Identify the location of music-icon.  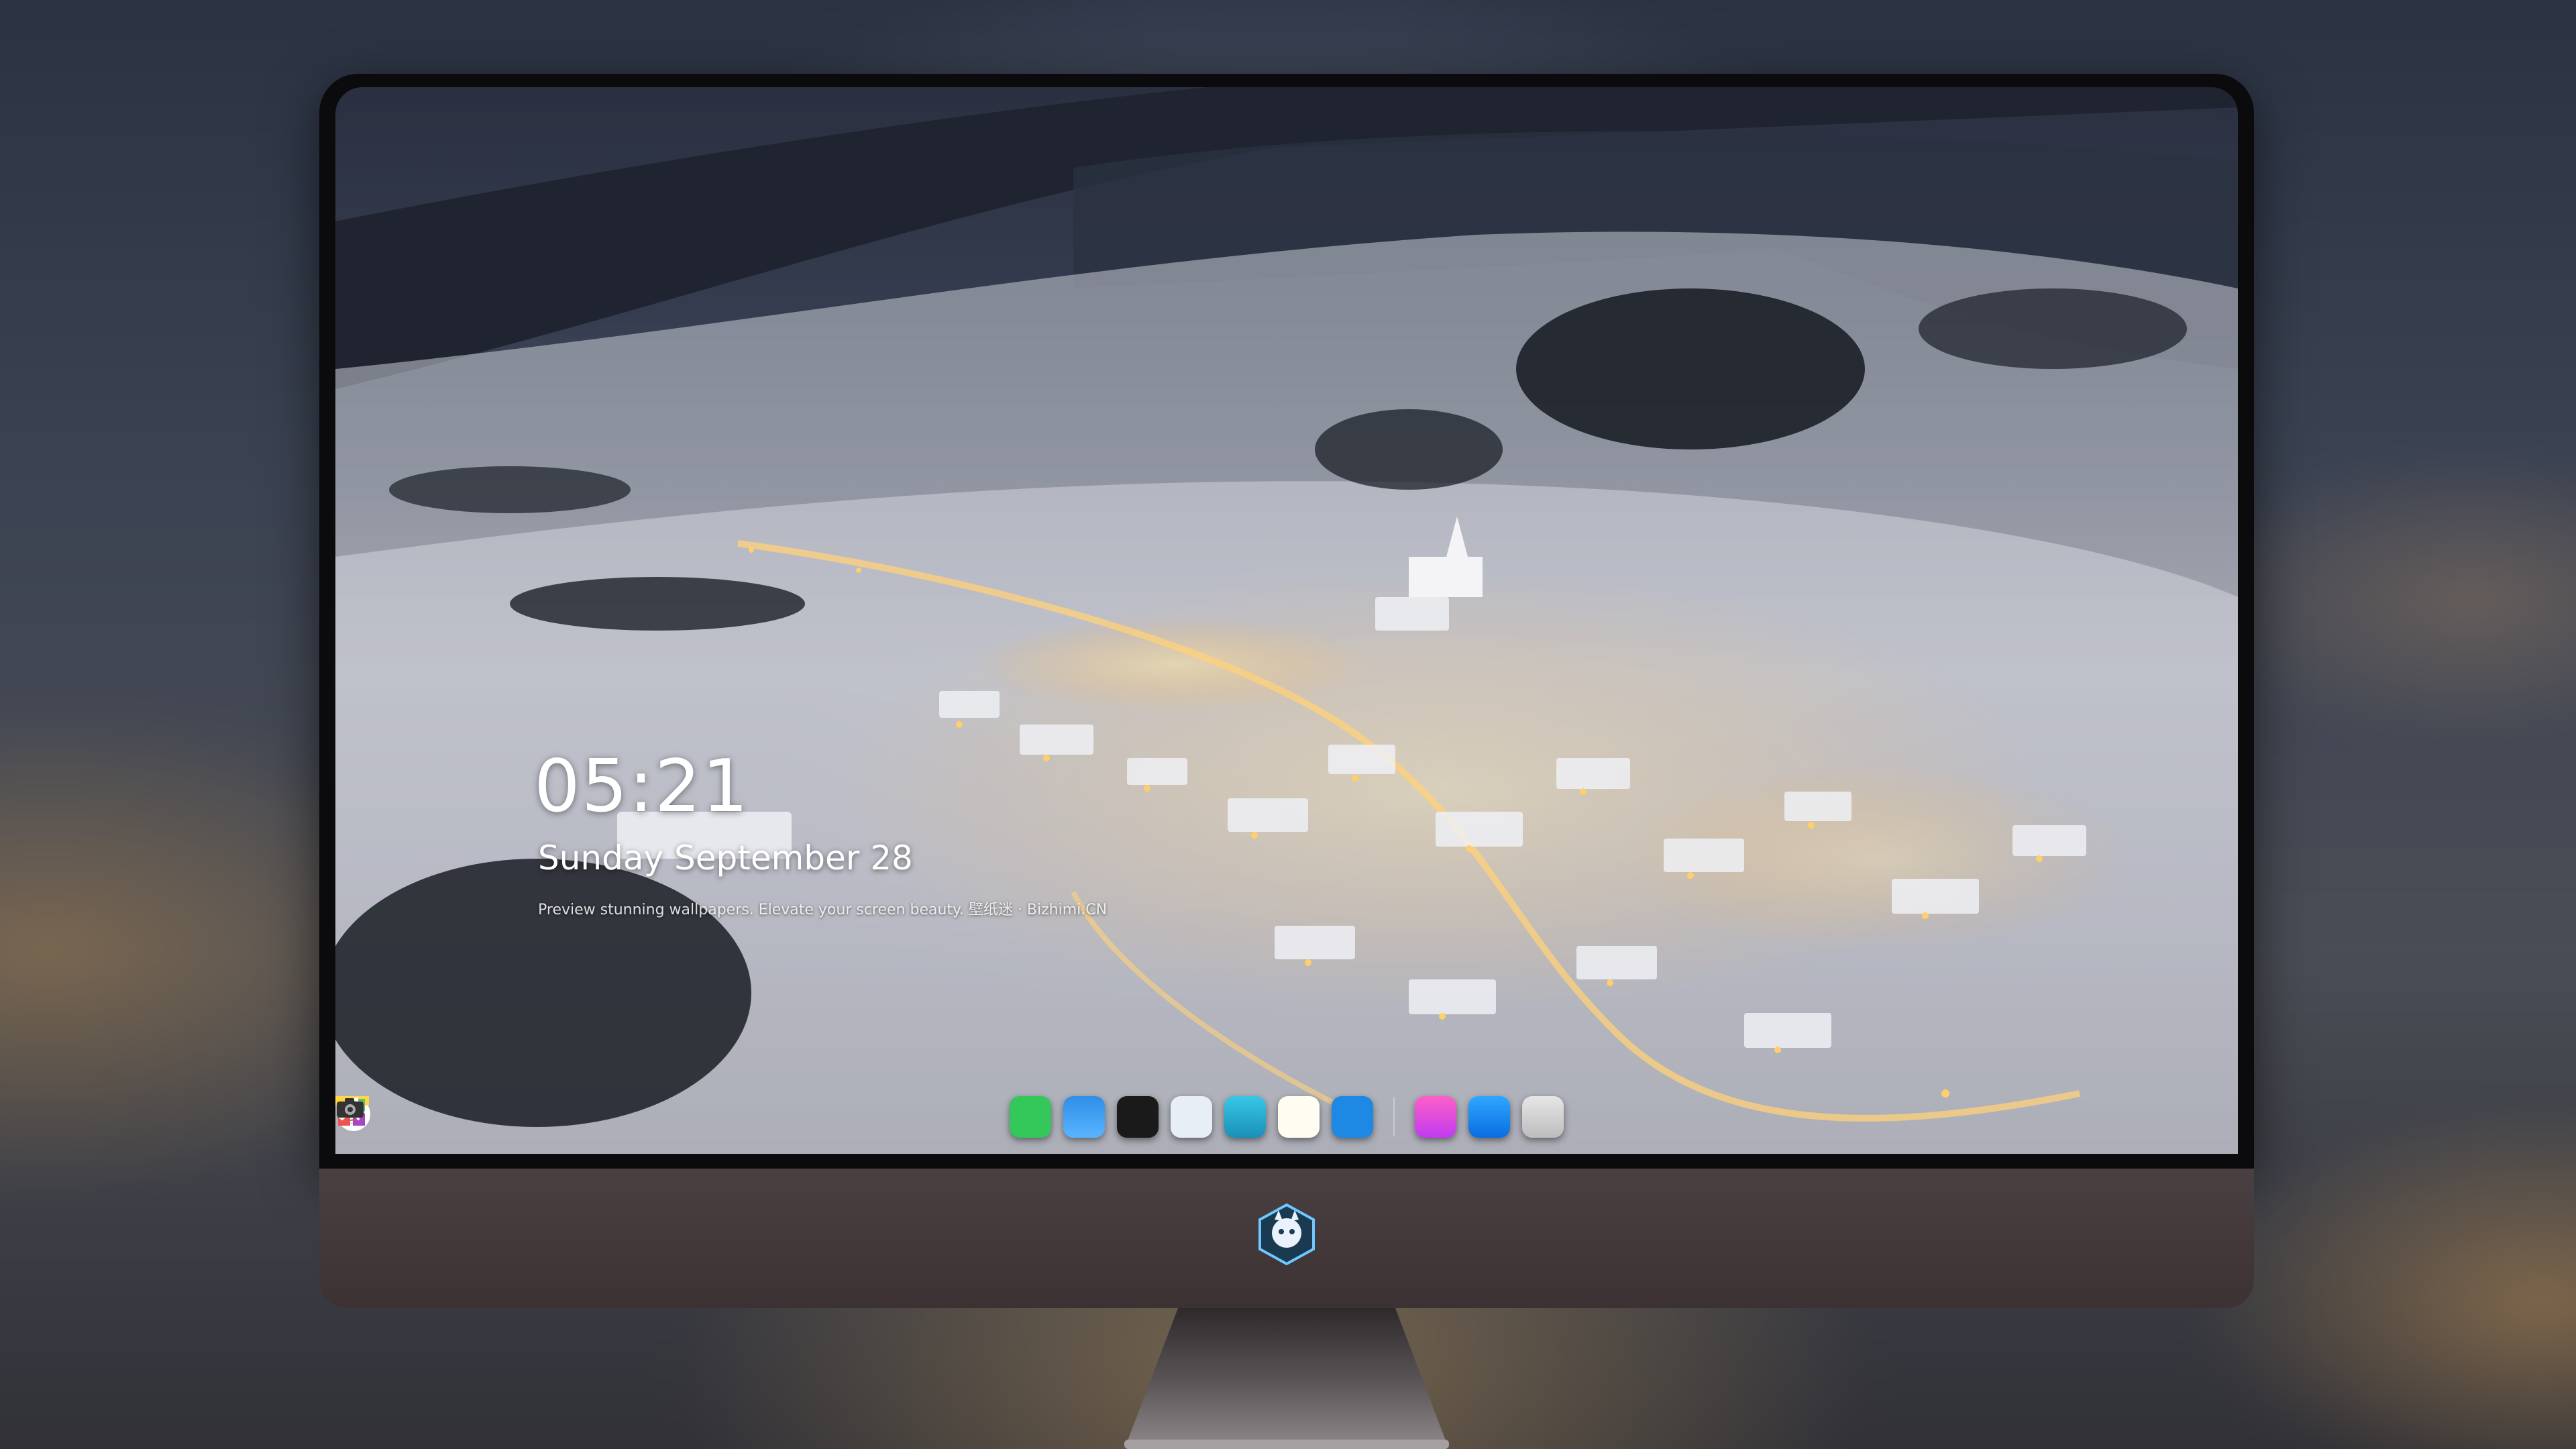
(897, 1117).